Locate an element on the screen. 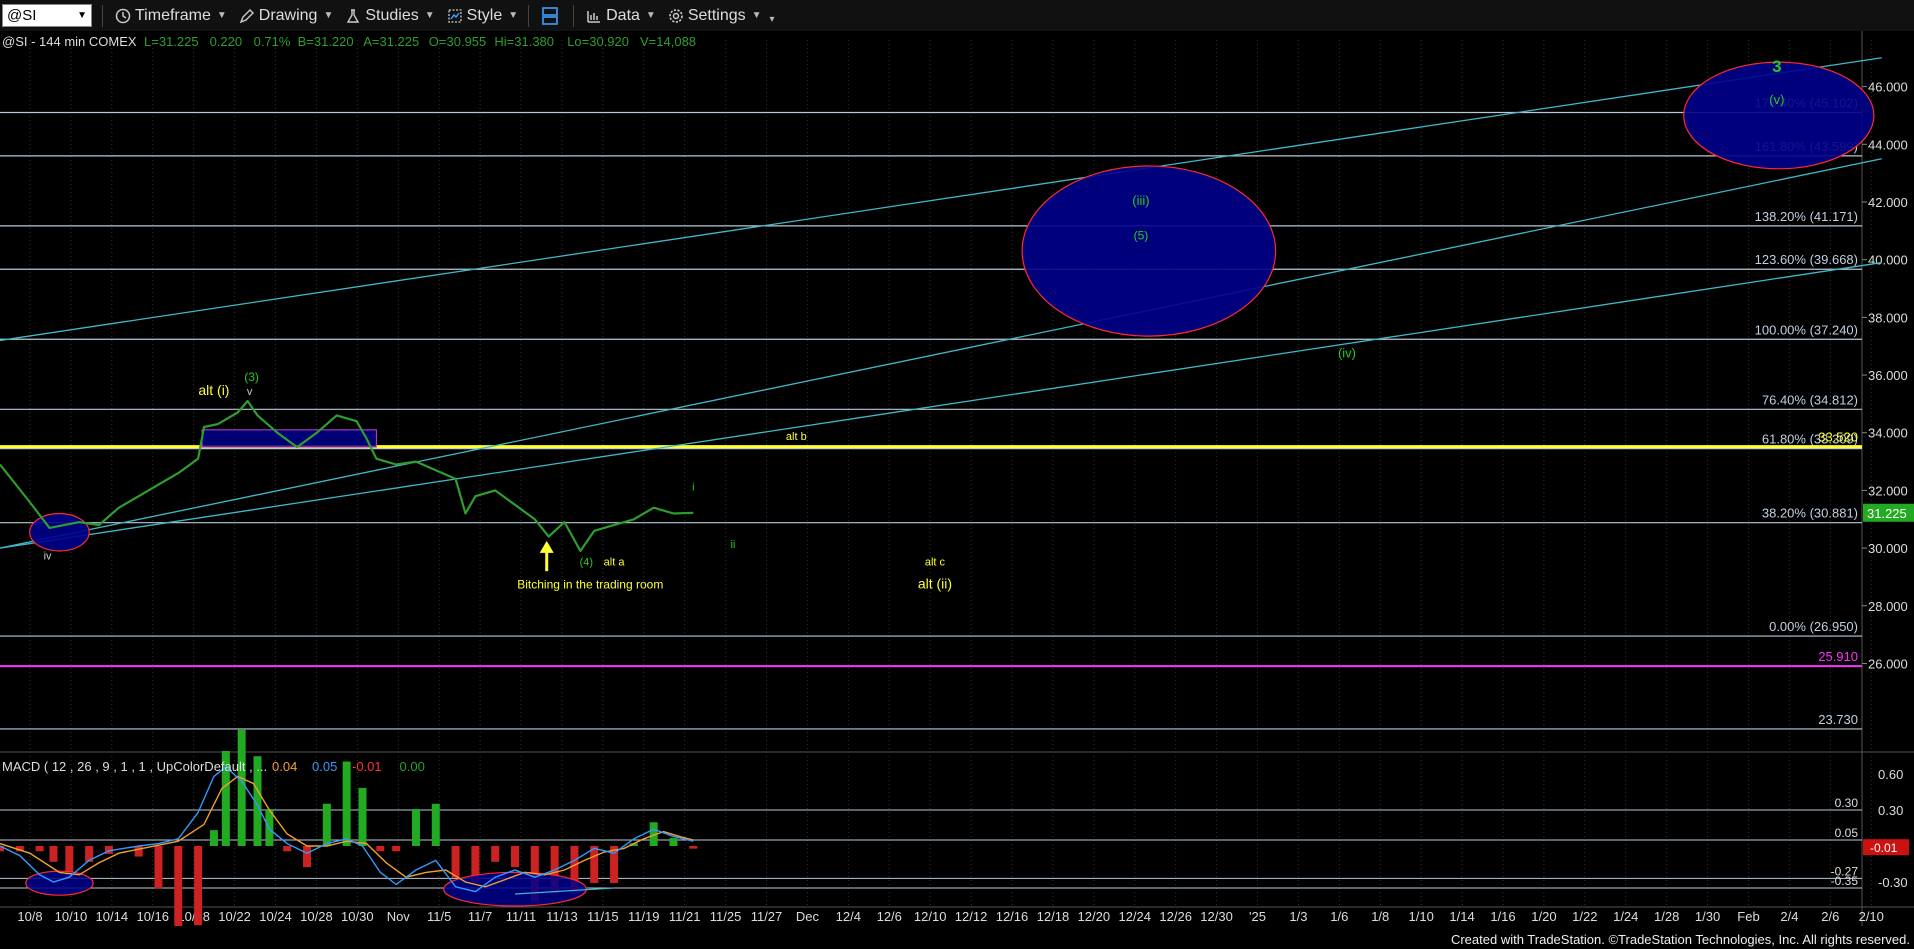 Image resolution: width=1914 pixels, height=949 pixels. y-tick-label: 42.000 is located at coordinates (1888, 202).